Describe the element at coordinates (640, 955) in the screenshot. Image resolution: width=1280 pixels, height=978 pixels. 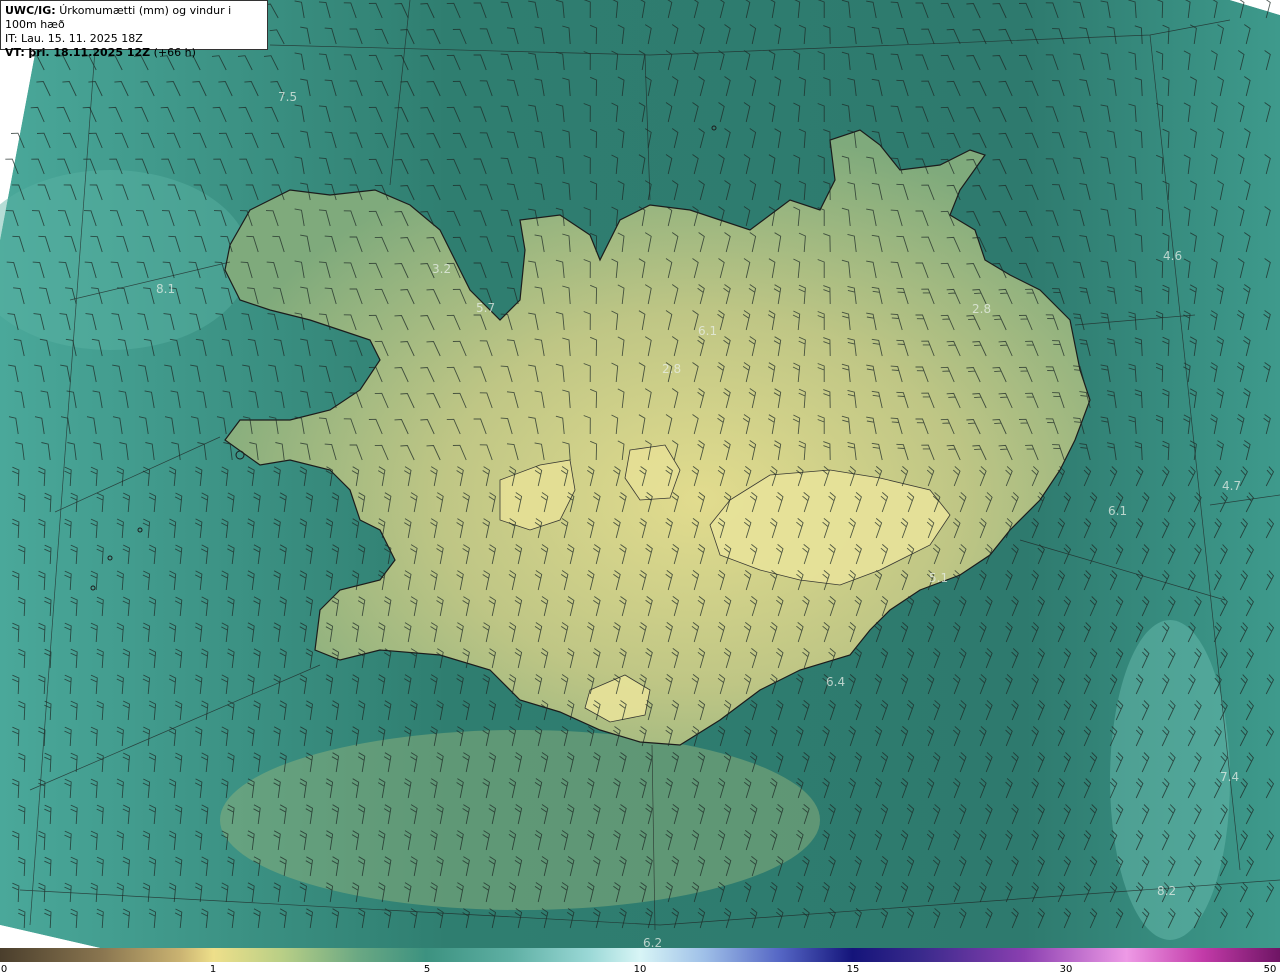
I see `precip-colorbar` at that location.